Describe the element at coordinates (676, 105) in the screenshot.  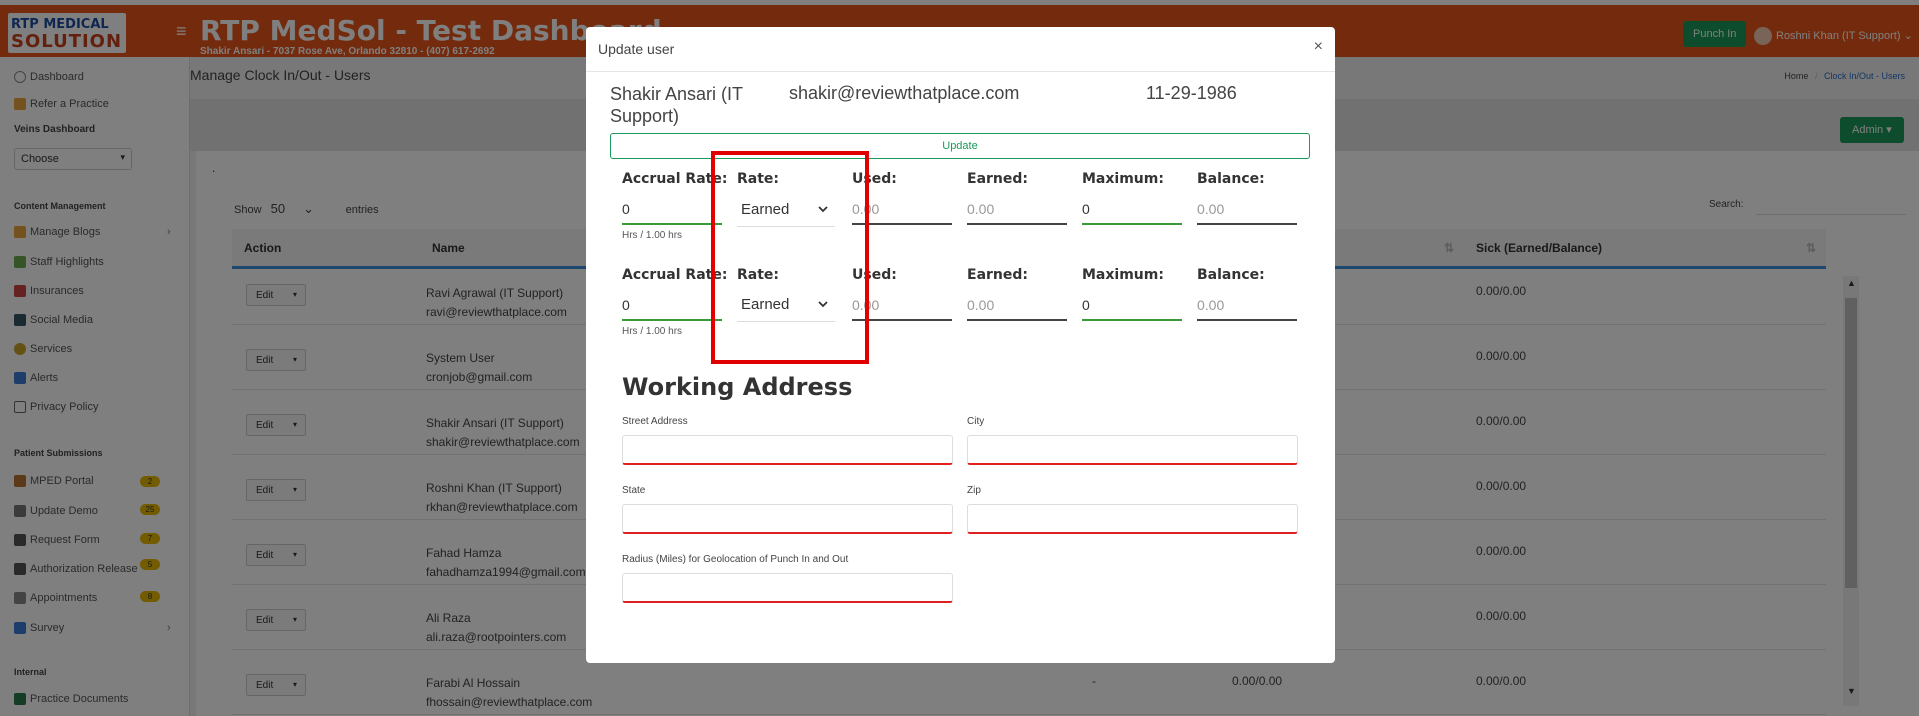
I see `user-name: Shakir Ansari (IT Support)` at that location.